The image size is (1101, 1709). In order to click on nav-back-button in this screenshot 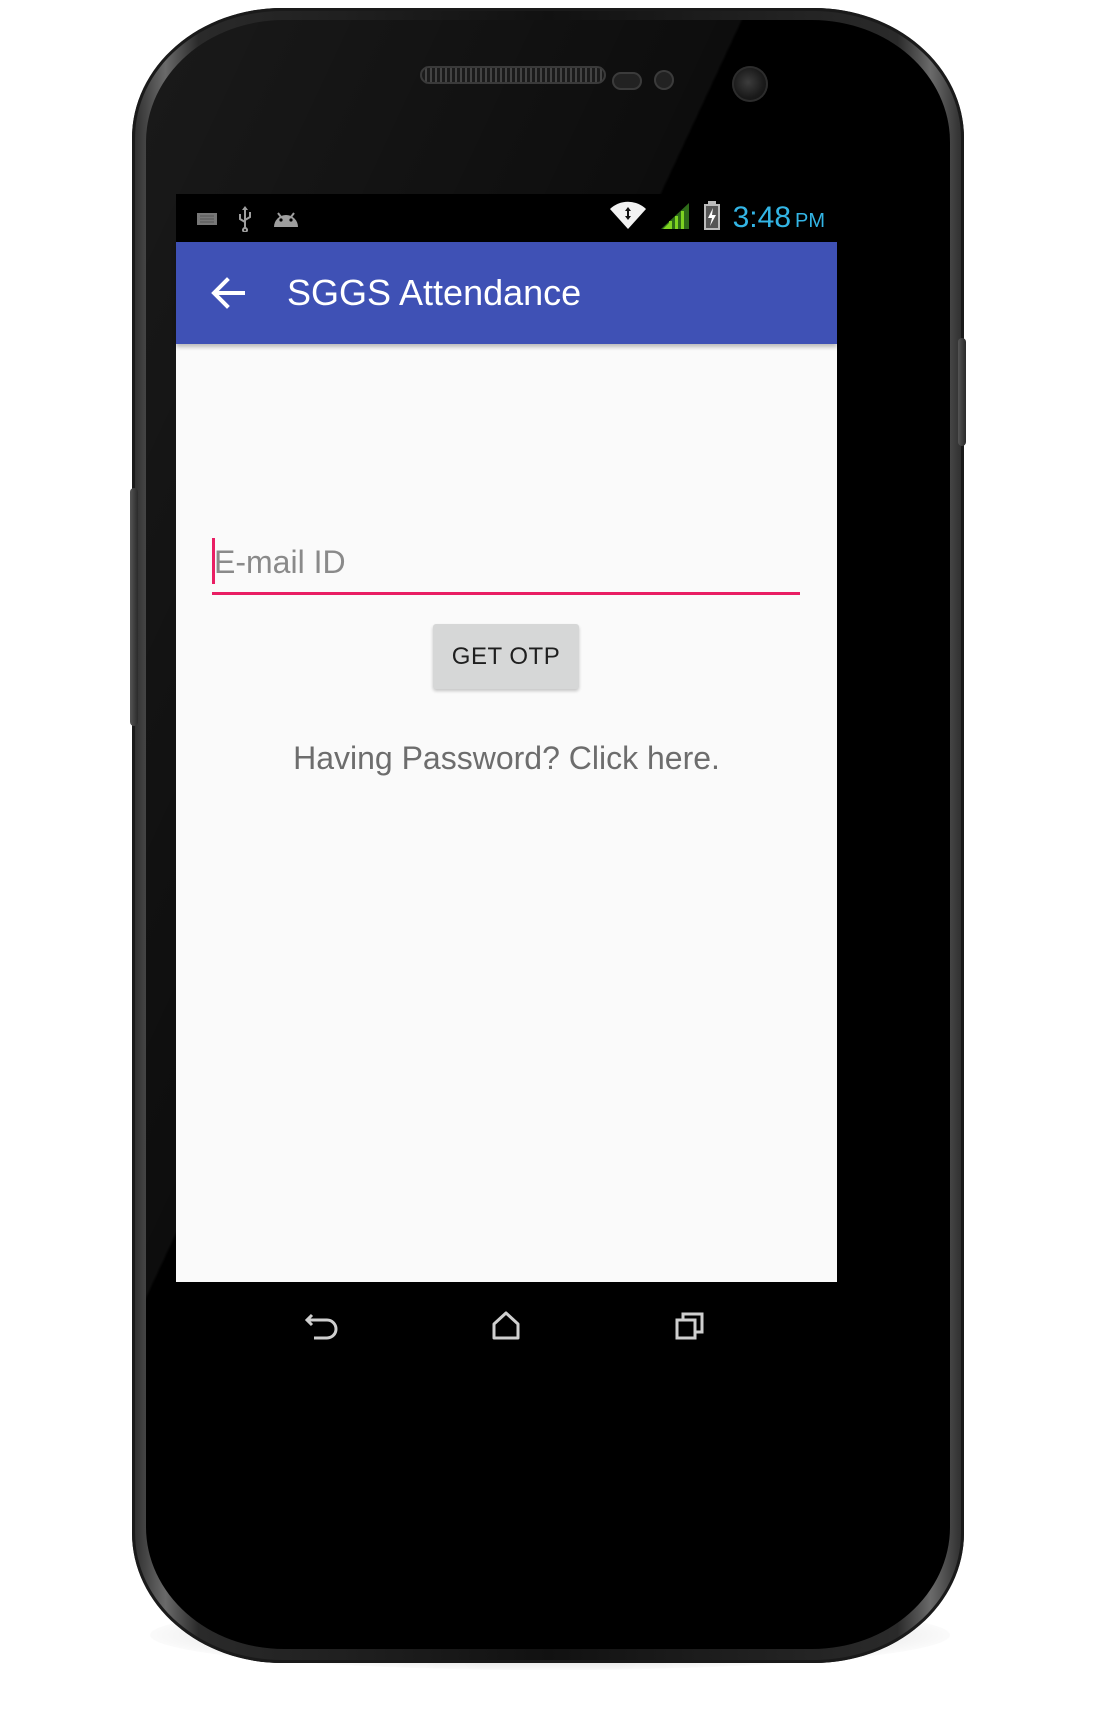, I will do `click(322, 1326)`.